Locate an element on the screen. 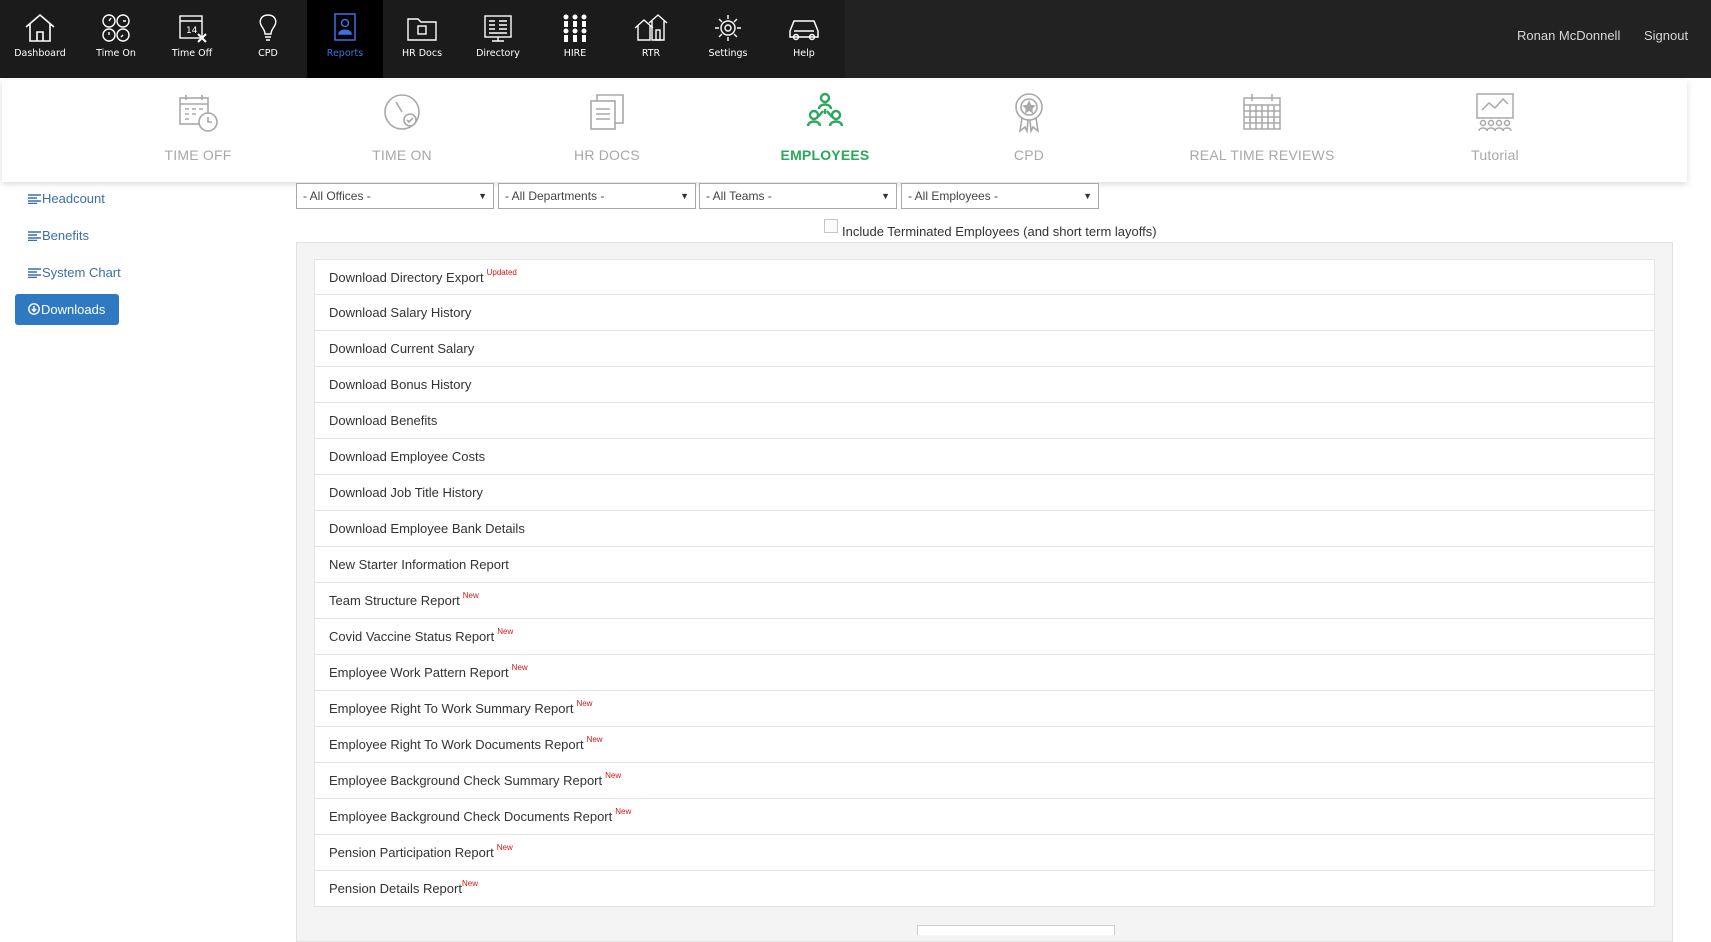 This screenshot has height=942, width=1711. nav-reports: Reports is located at coordinates (345, 39).